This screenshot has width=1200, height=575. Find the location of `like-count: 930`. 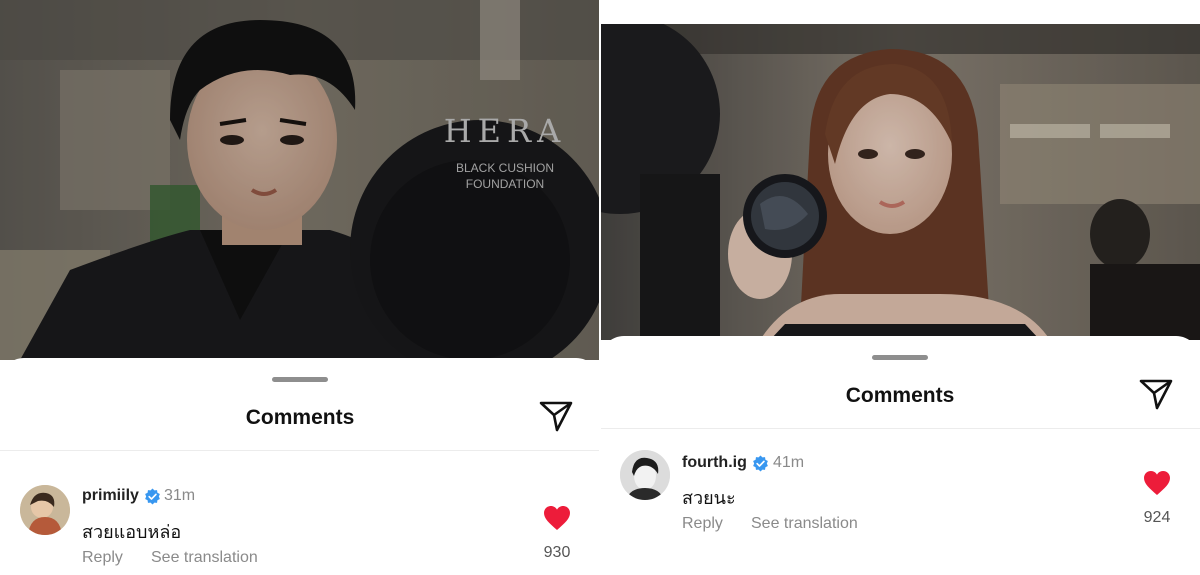

like-count: 930 is located at coordinates (557, 552).